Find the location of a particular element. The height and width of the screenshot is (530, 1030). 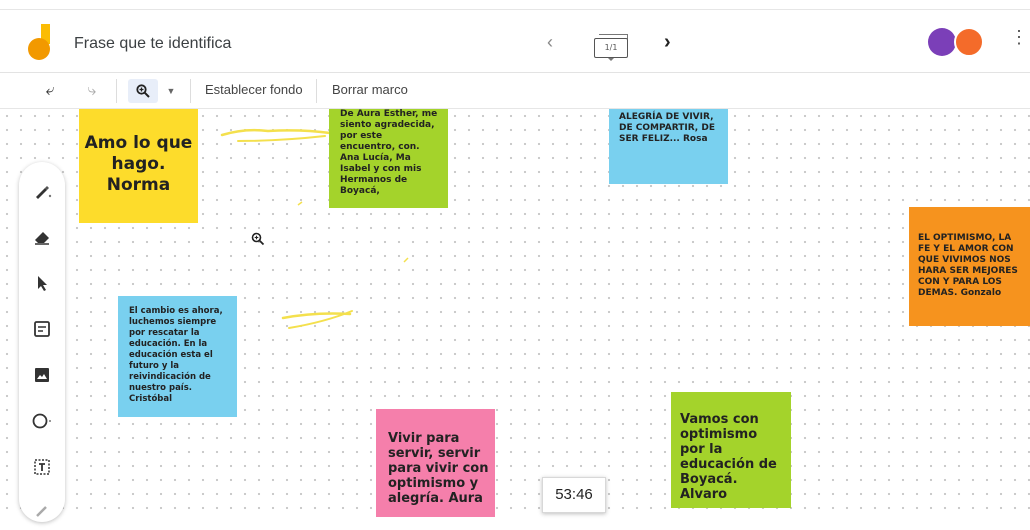

laser-icon is located at coordinates (41, 511).